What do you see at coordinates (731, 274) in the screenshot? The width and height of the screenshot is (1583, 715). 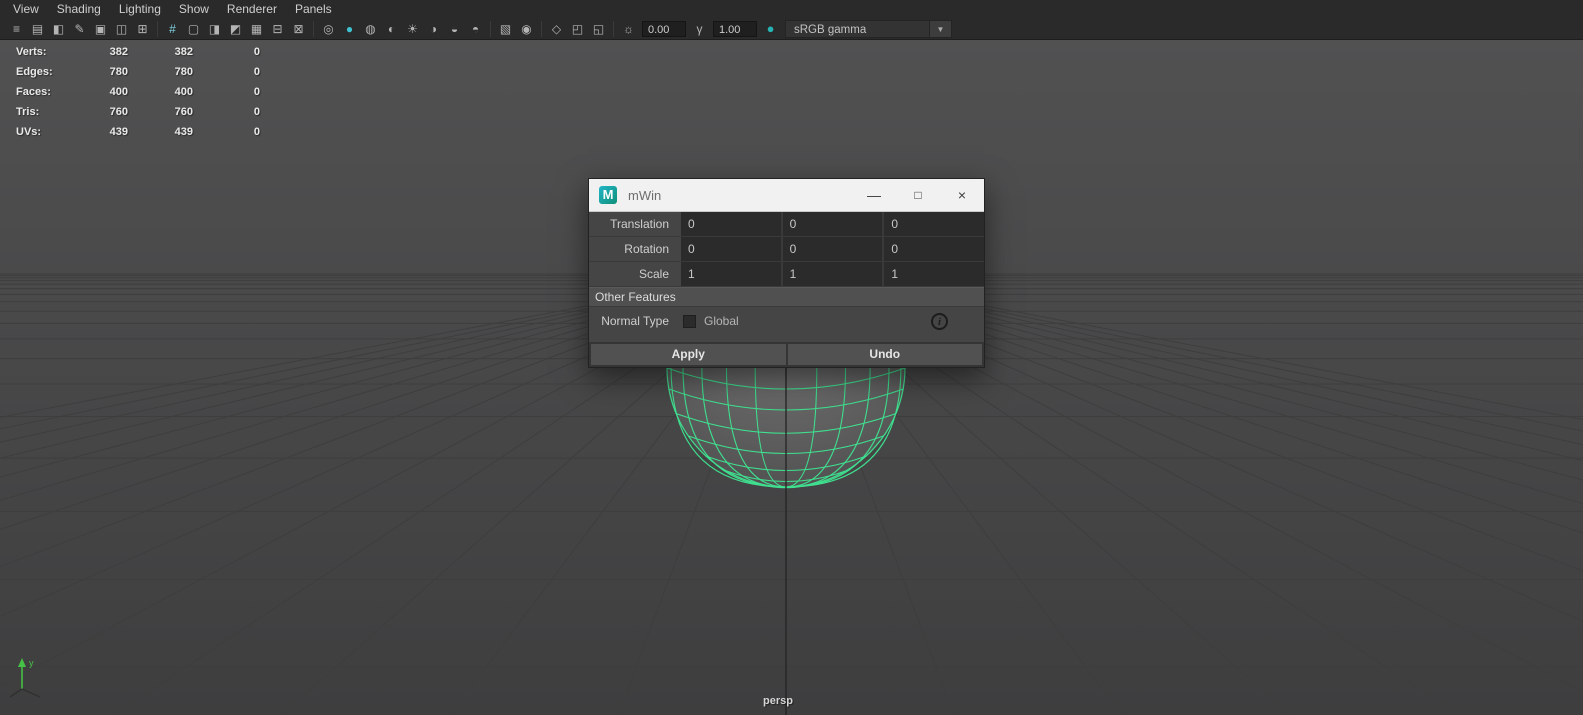 I see `scale-x-field: 1` at bounding box center [731, 274].